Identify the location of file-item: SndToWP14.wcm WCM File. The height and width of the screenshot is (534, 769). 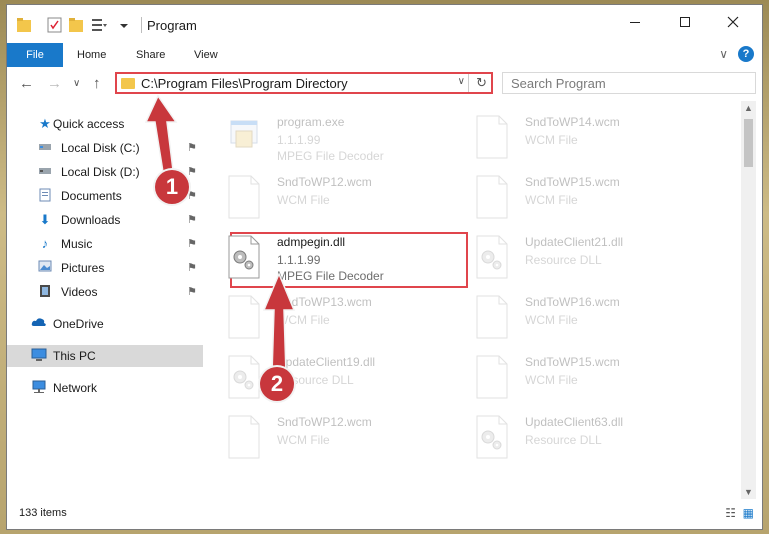
(571, 139).